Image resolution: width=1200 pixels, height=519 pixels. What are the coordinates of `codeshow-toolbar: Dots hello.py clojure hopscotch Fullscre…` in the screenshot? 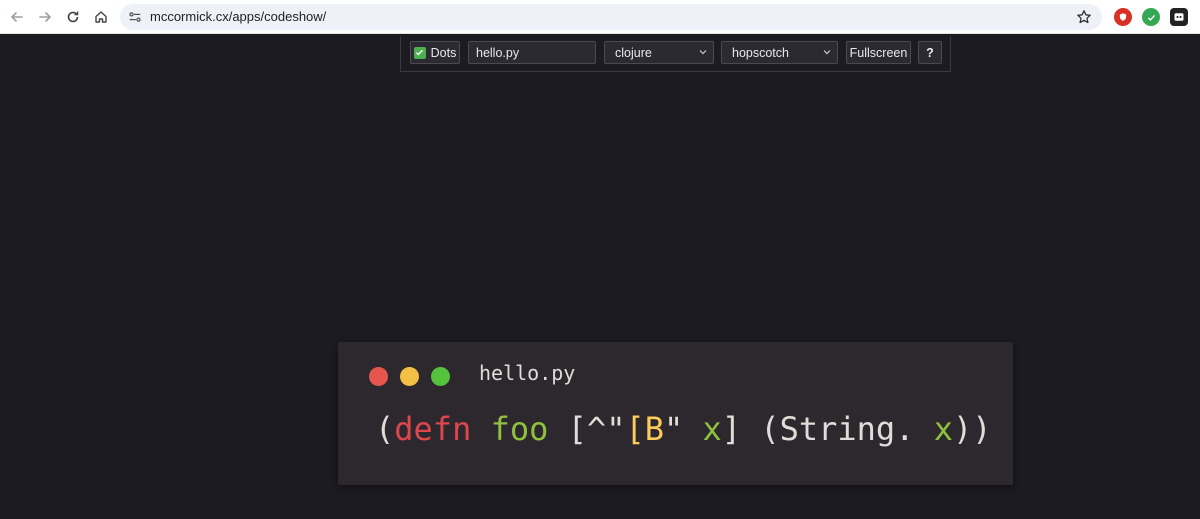 It's located at (675, 54).